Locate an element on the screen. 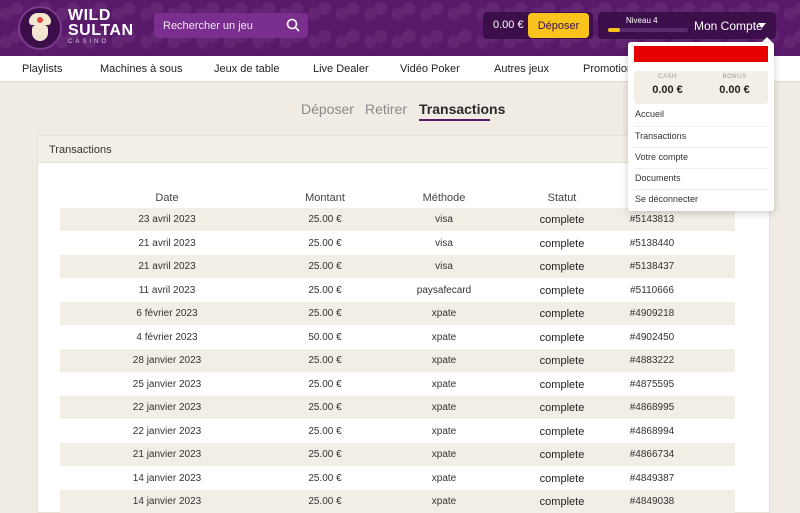 The image size is (800, 513). bonus-label: BONUS is located at coordinates (734, 77).